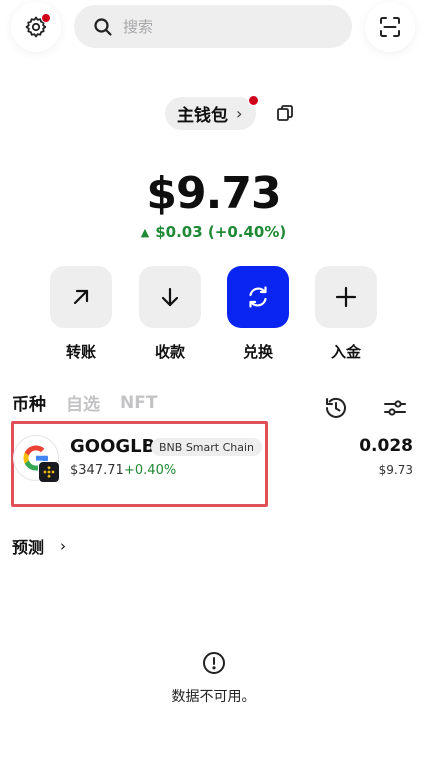 The height and width of the screenshot is (773, 427). Describe the element at coordinates (221, 232) in the screenshot. I see `balance-change-value: $0.03 (+0.40%)` at that location.